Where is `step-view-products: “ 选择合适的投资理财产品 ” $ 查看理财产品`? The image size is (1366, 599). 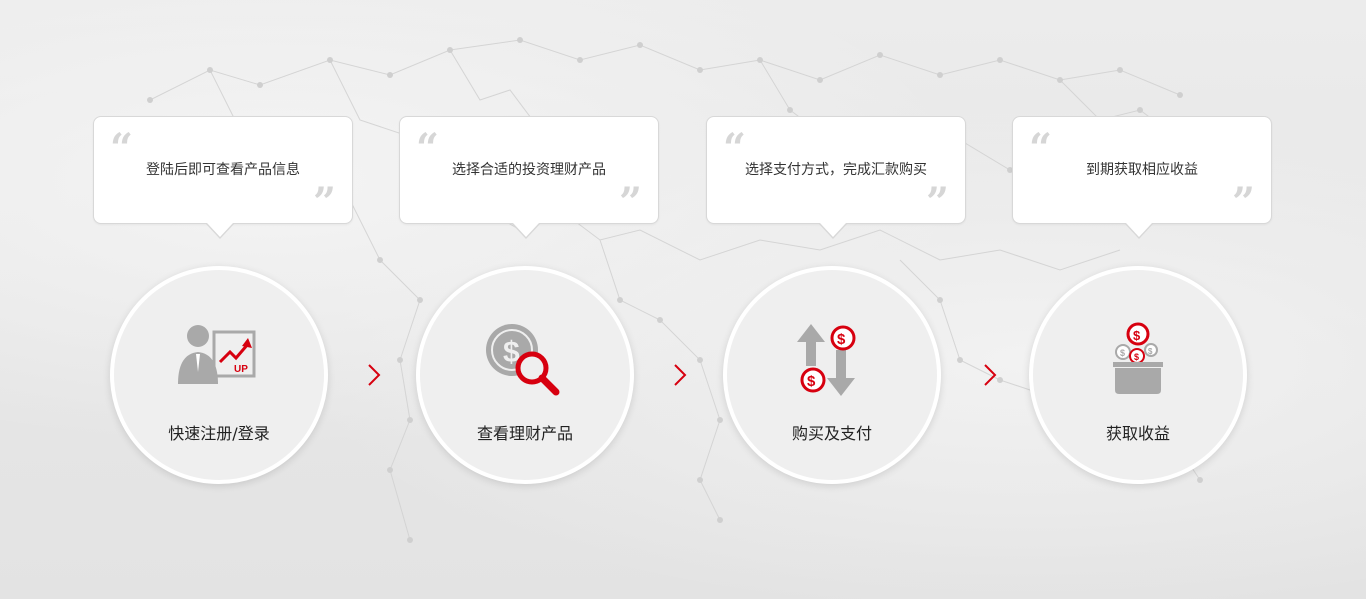
step-view-products: “ 选择合适的投资理财产品 ” $ 查看理财产品 is located at coordinates (529, 301).